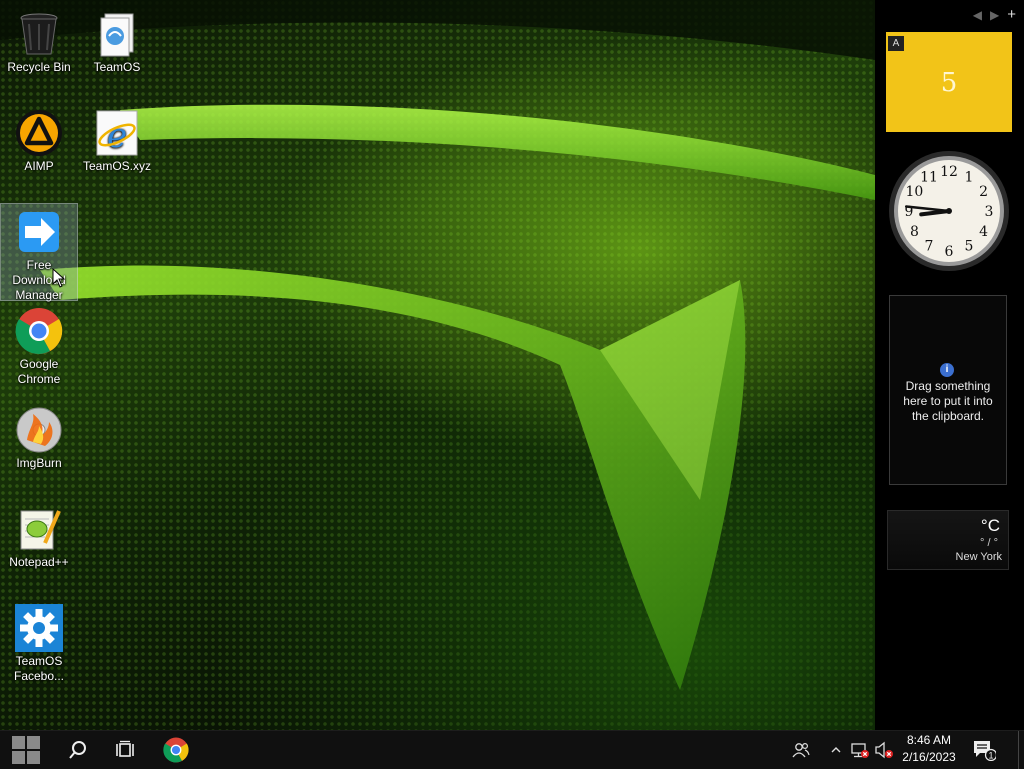 The image size is (1024, 769). Describe the element at coordinates (39, 371) in the screenshot. I see `icon-label: Google Chrome` at that location.